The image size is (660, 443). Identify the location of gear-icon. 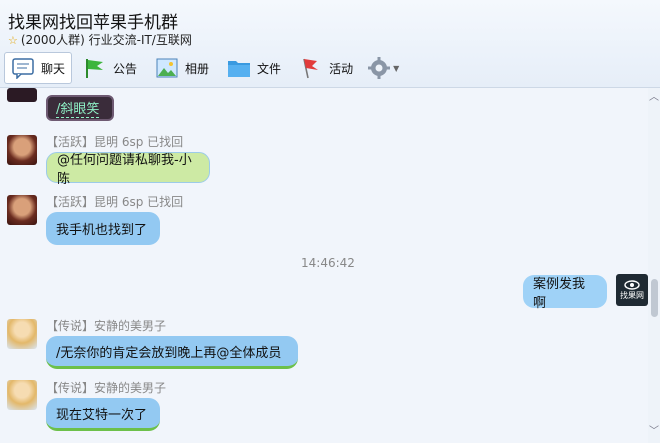
(379, 68).